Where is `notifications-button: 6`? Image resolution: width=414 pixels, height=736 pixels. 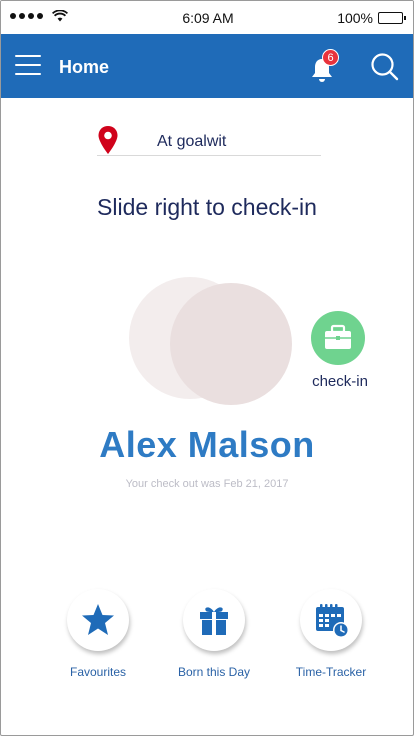
notifications-button: 6 is located at coordinates (324, 66).